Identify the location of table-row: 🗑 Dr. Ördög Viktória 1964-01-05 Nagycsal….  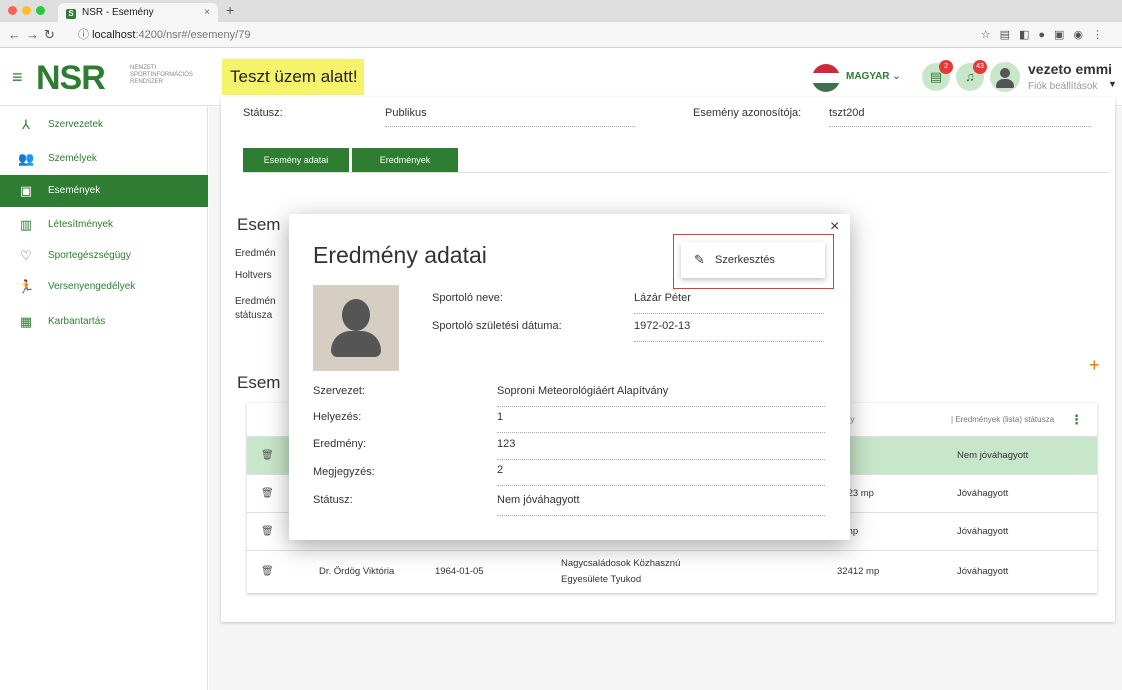
(672, 572).